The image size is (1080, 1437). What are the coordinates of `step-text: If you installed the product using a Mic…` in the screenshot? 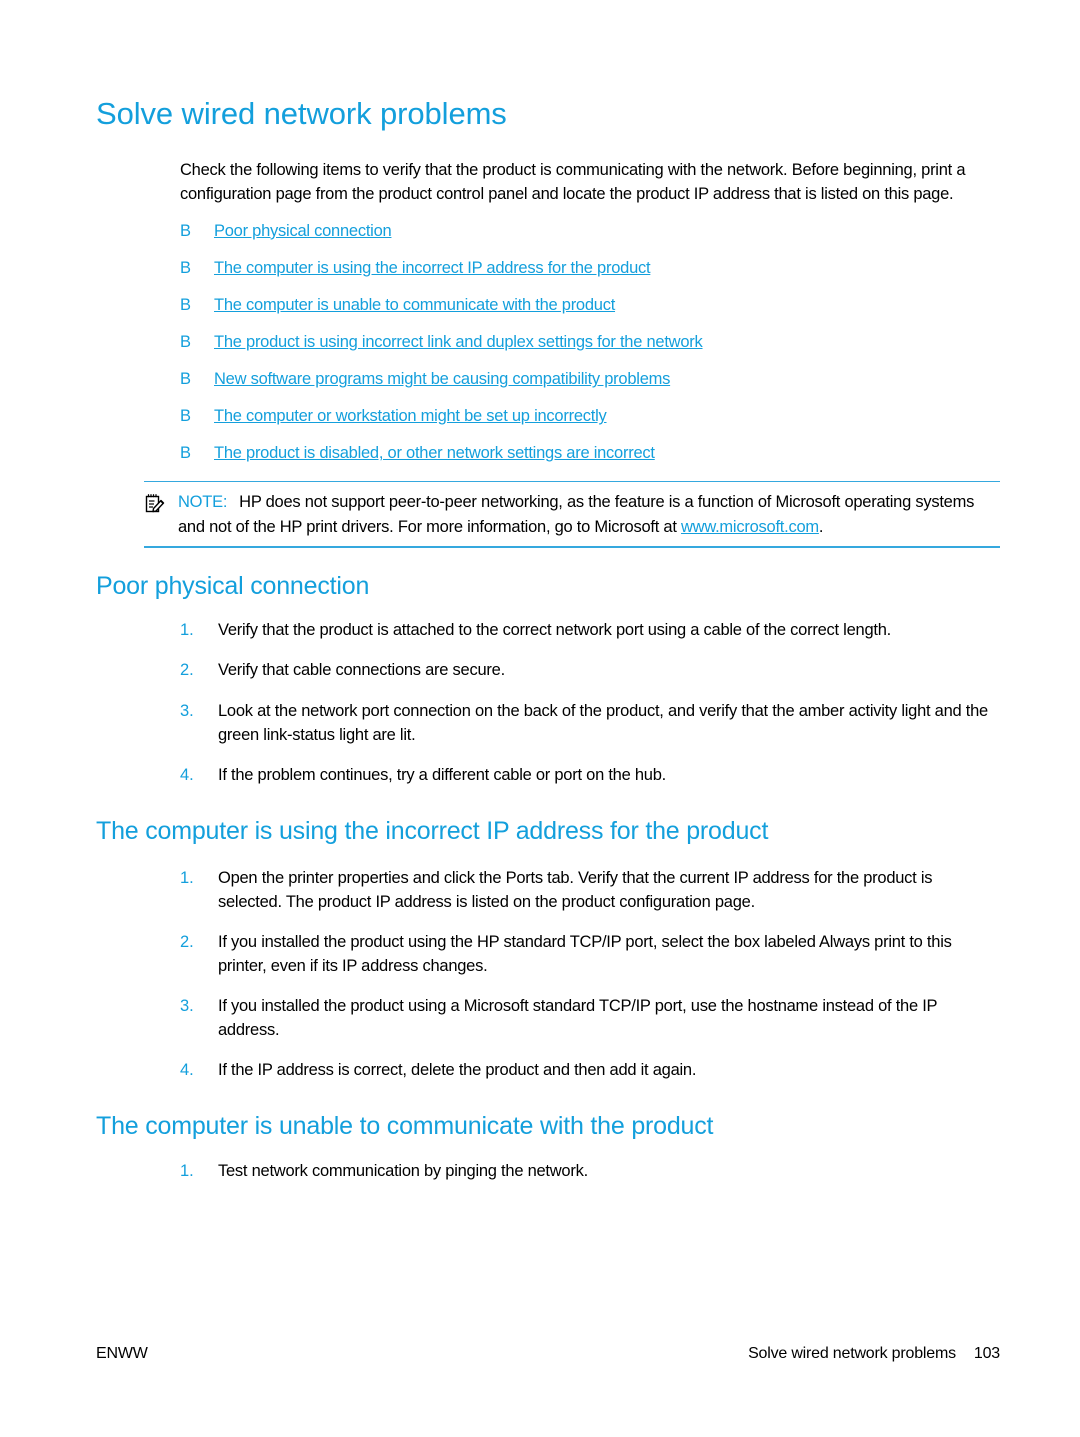 It's located at (578, 1017).